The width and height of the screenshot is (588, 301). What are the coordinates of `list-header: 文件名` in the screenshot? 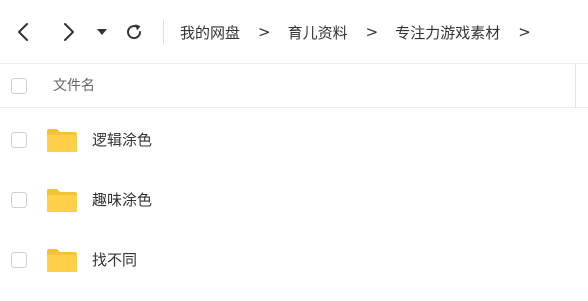 It's located at (294, 86).